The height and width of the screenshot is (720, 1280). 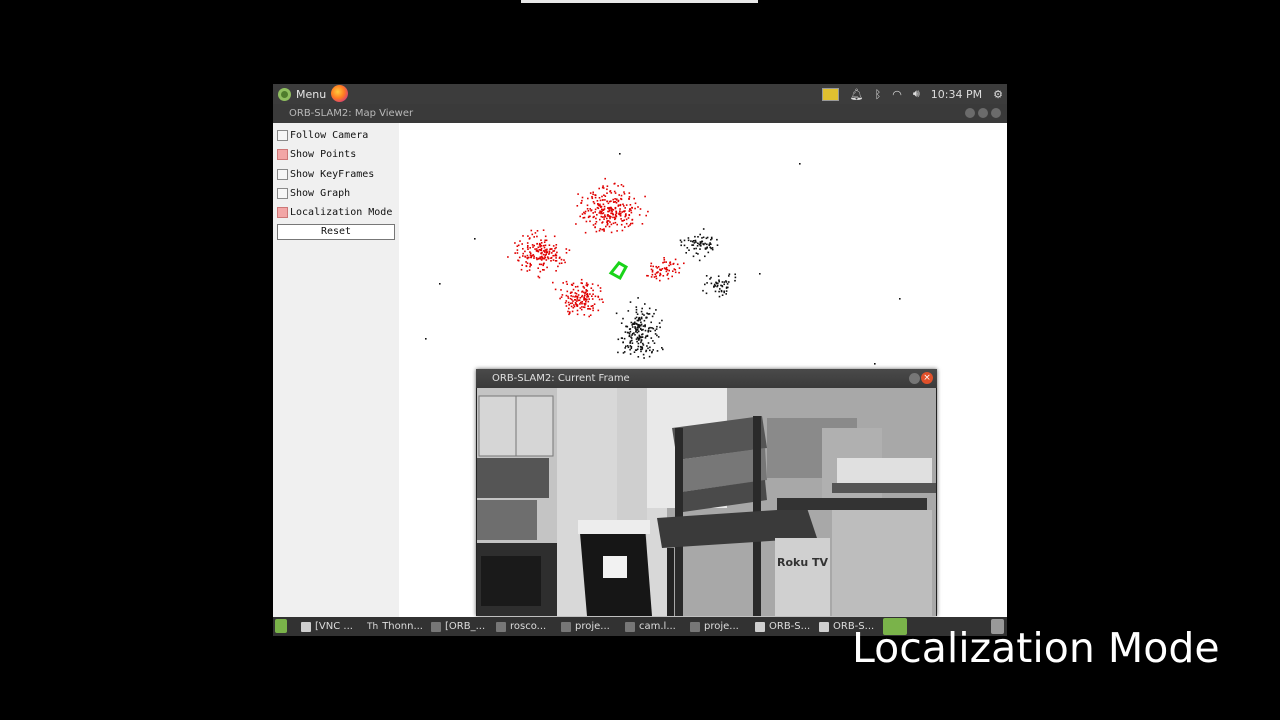 What do you see at coordinates (334, 212) in the screenshot?
I see `option-localization-mode: Localization Mode` at bounding box center [334, 212].